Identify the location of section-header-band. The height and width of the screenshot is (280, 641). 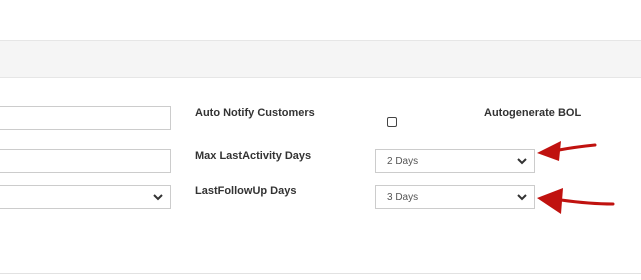
(320, 59).